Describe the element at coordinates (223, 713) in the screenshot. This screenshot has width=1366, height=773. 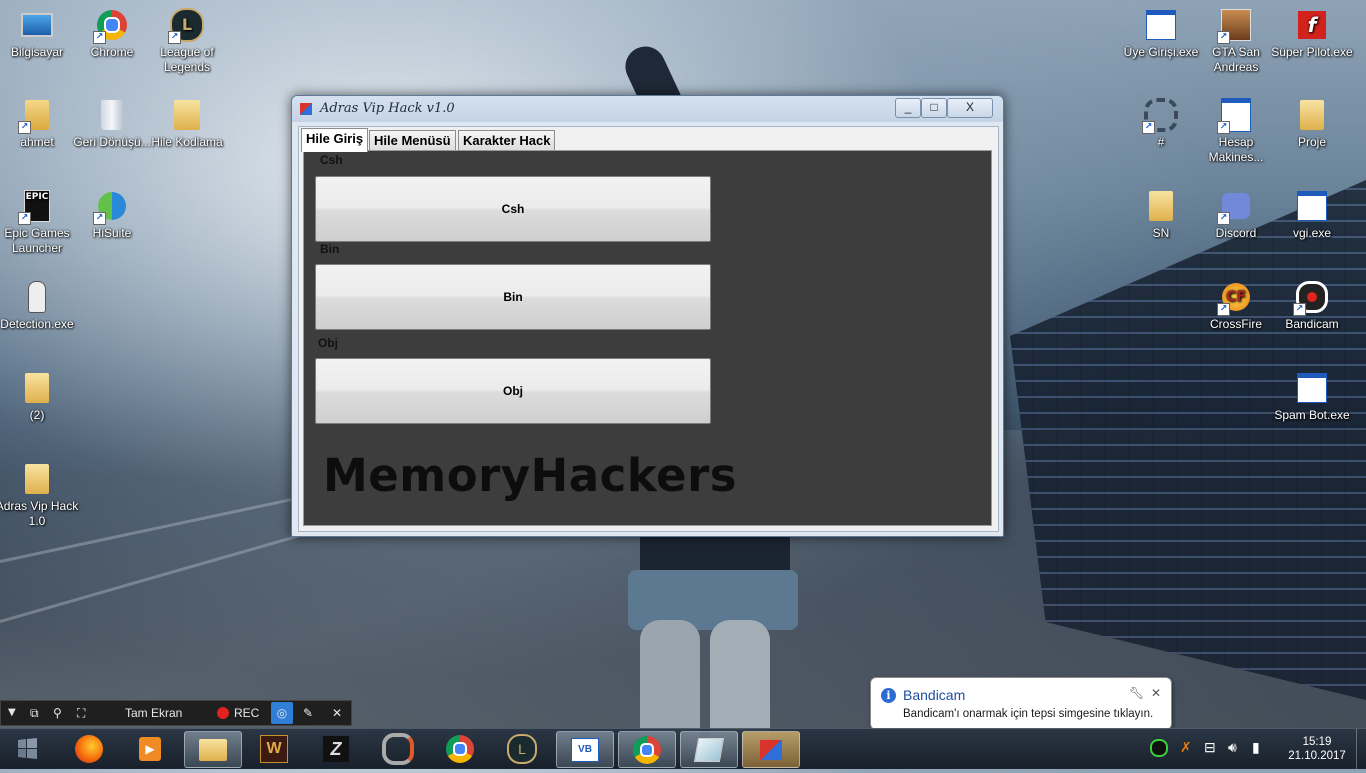
I see `record-icon` at that location.